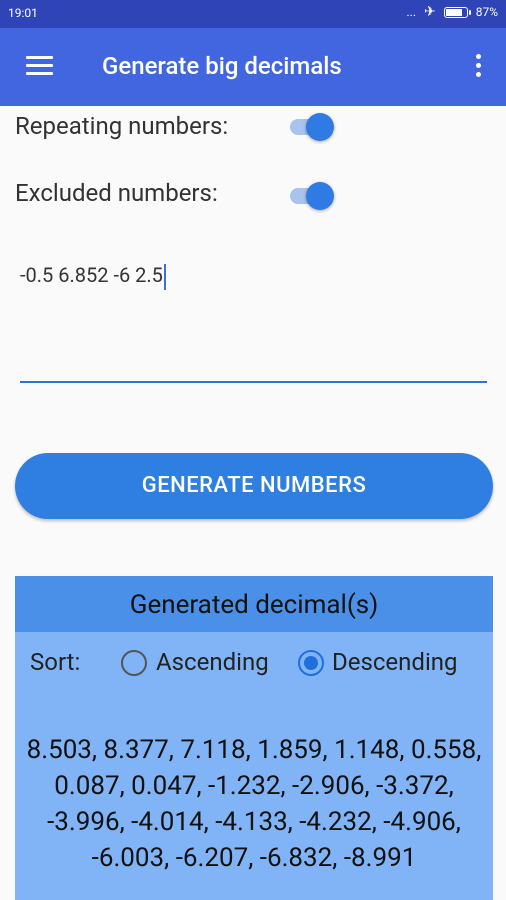 The height and width of the screenshot is (900, 506). What do you see at coordinates (429, 12) in the screenshot?
I see `airplane-mode-icon: ✈` at bounding box center [429, 12].